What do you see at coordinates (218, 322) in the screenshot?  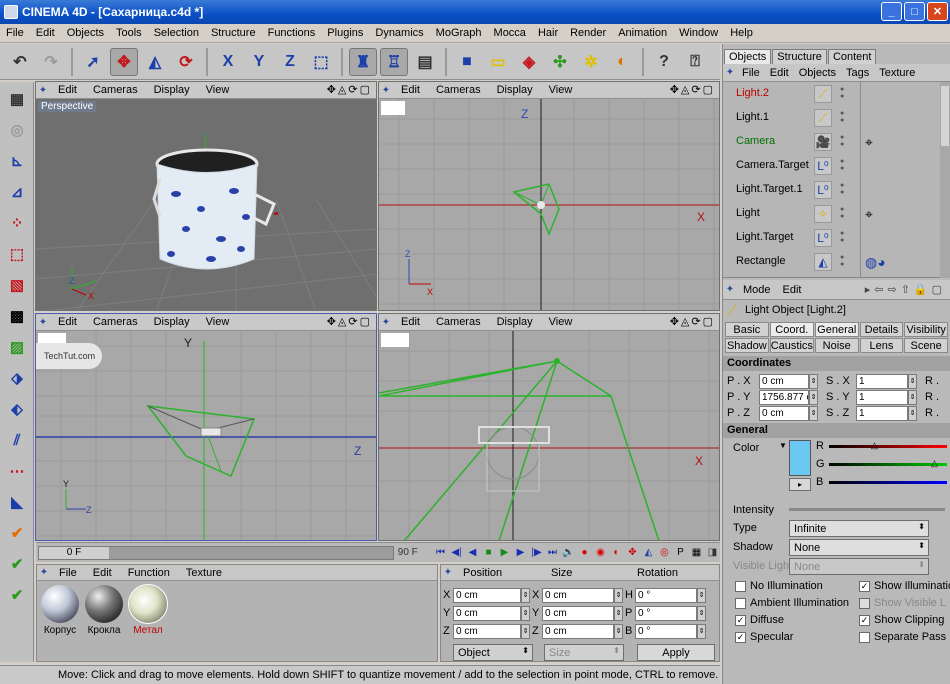 I see `vp-menu-view: View` at bounding box center [218, 322].